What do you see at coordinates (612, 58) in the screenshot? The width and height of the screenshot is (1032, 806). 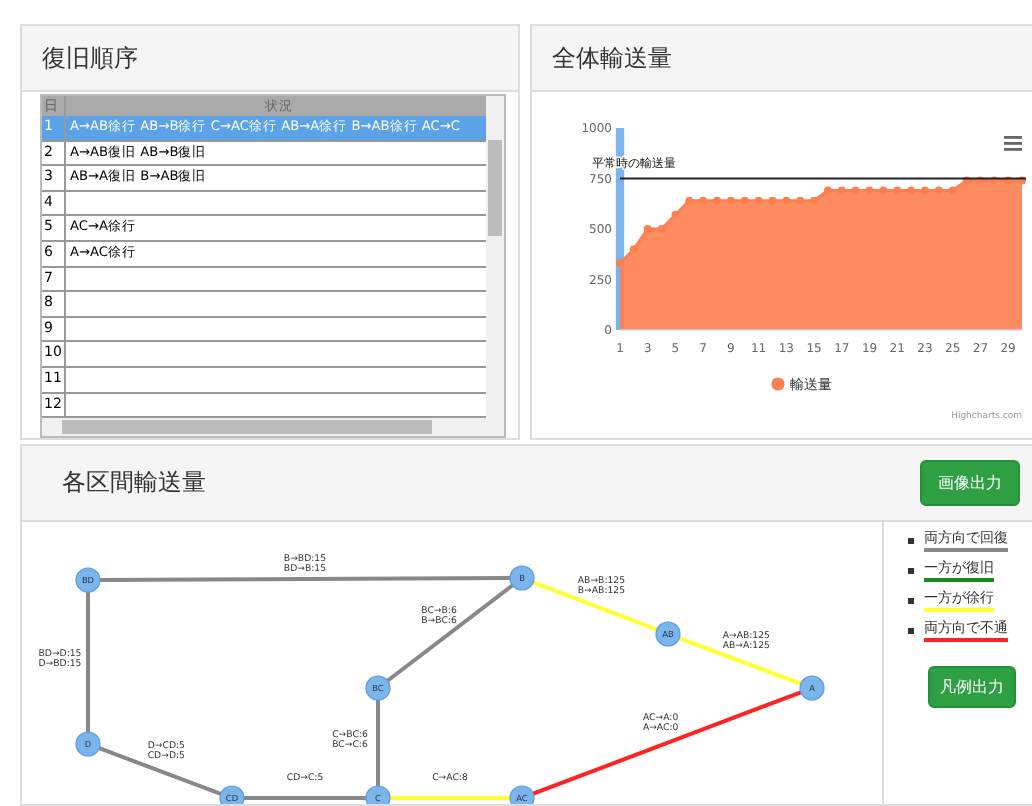 I see `panel-title: 全体輸送量` at bounding box center [612, 58].